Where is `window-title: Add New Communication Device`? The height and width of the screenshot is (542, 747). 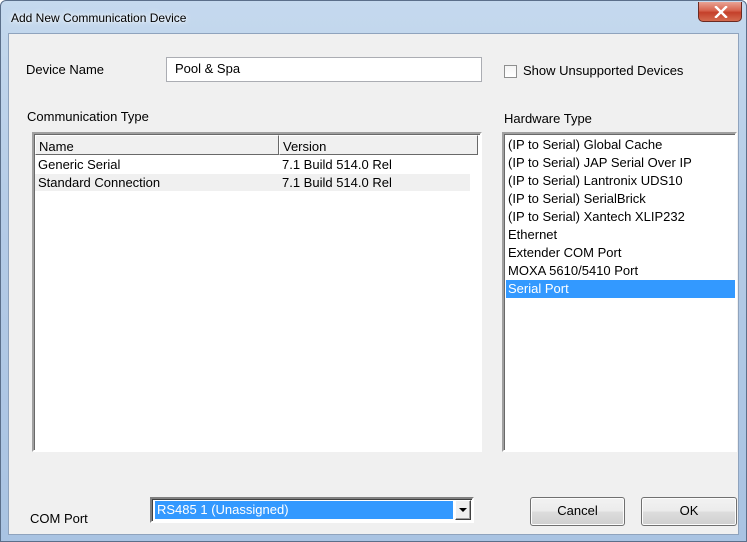
window-title: Add New Communication Device is located at coordinates (99, 18).